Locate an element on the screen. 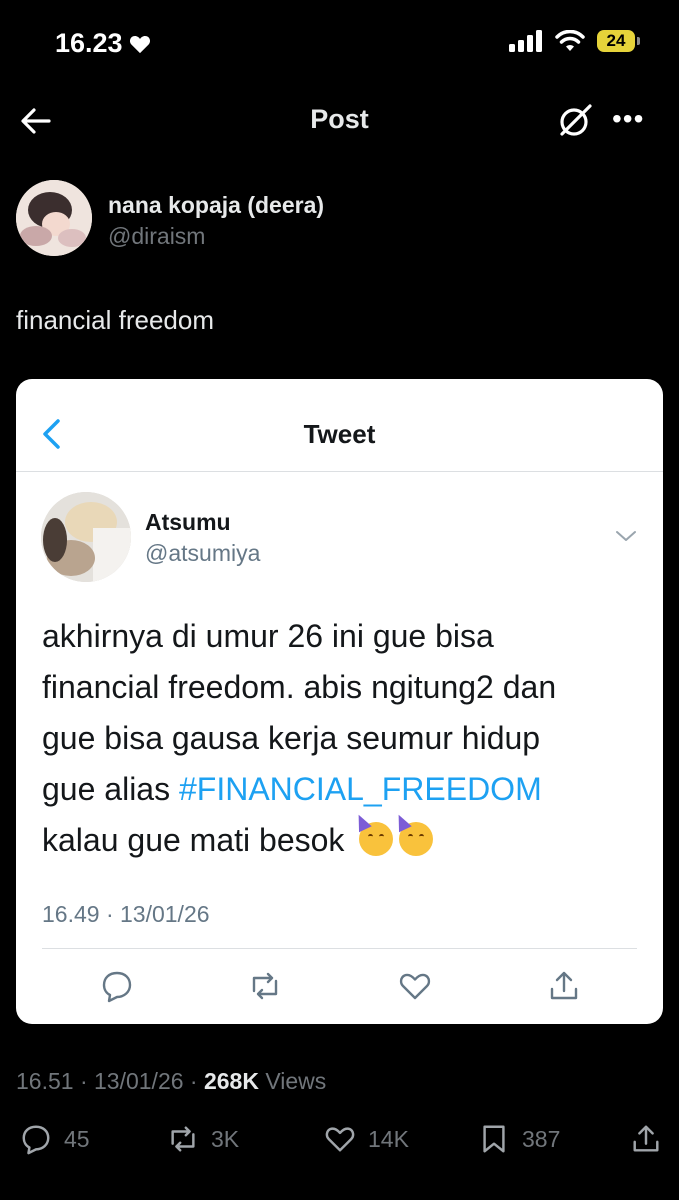 Image resolution: width=679 pixels, height=1200 pixels. heart-icon is located at coordinates (139, 44).